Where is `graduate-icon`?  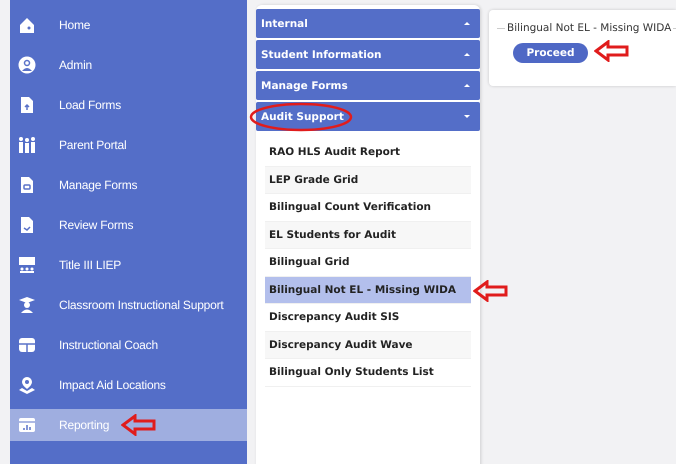 graduate-icon is located at coordinates (27, 305).